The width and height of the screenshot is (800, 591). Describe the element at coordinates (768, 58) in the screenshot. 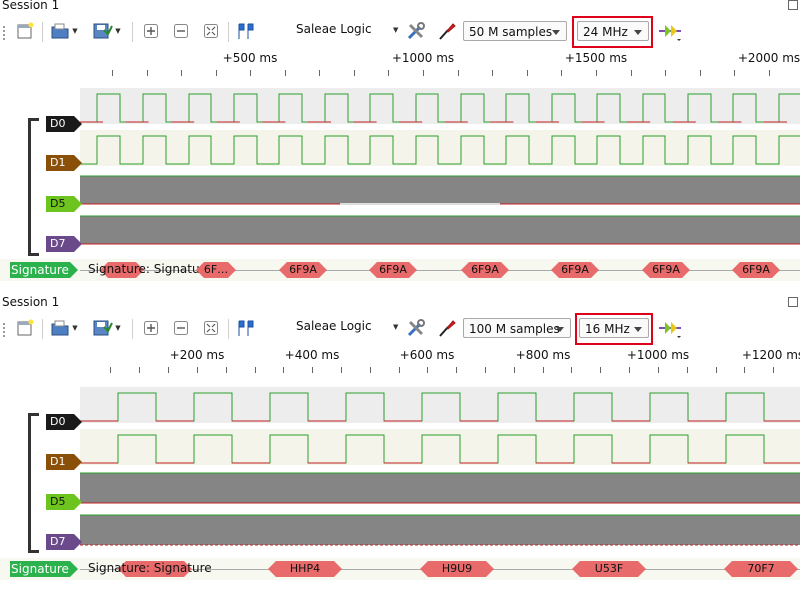

I see `ruler-label: +2000 ms` at that location.